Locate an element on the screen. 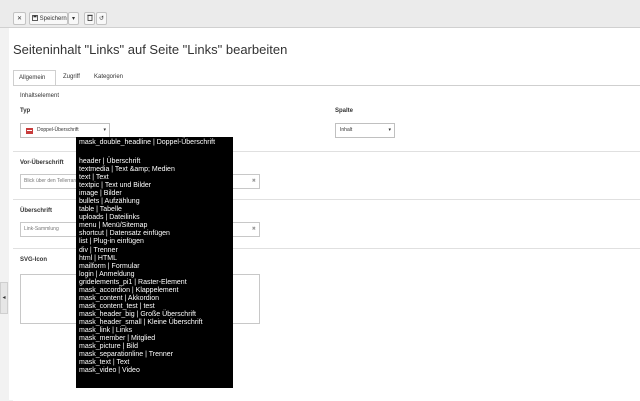 This screenshot has width=640, height=401. pre-heading-value: Blick über den Tellerrand is located at coordinates (51, 181).